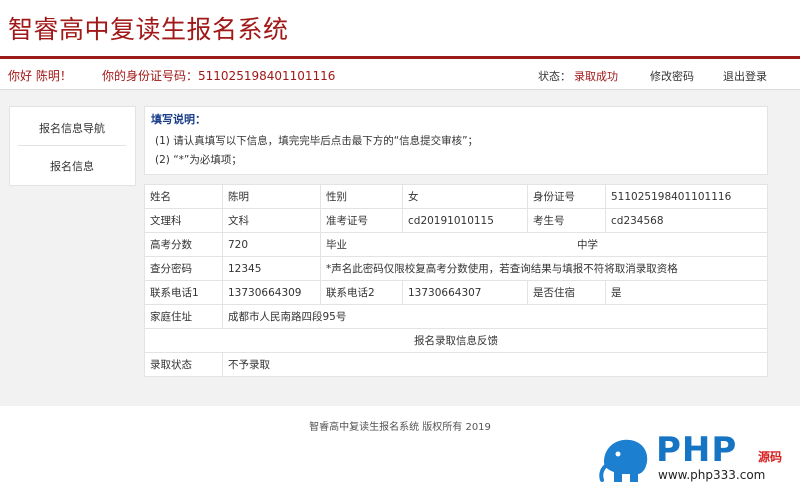 The height and width of the screenshot is (487, 800). I want to click on table-row: 高考分数 720 毕业 中学, so click(456, 244).